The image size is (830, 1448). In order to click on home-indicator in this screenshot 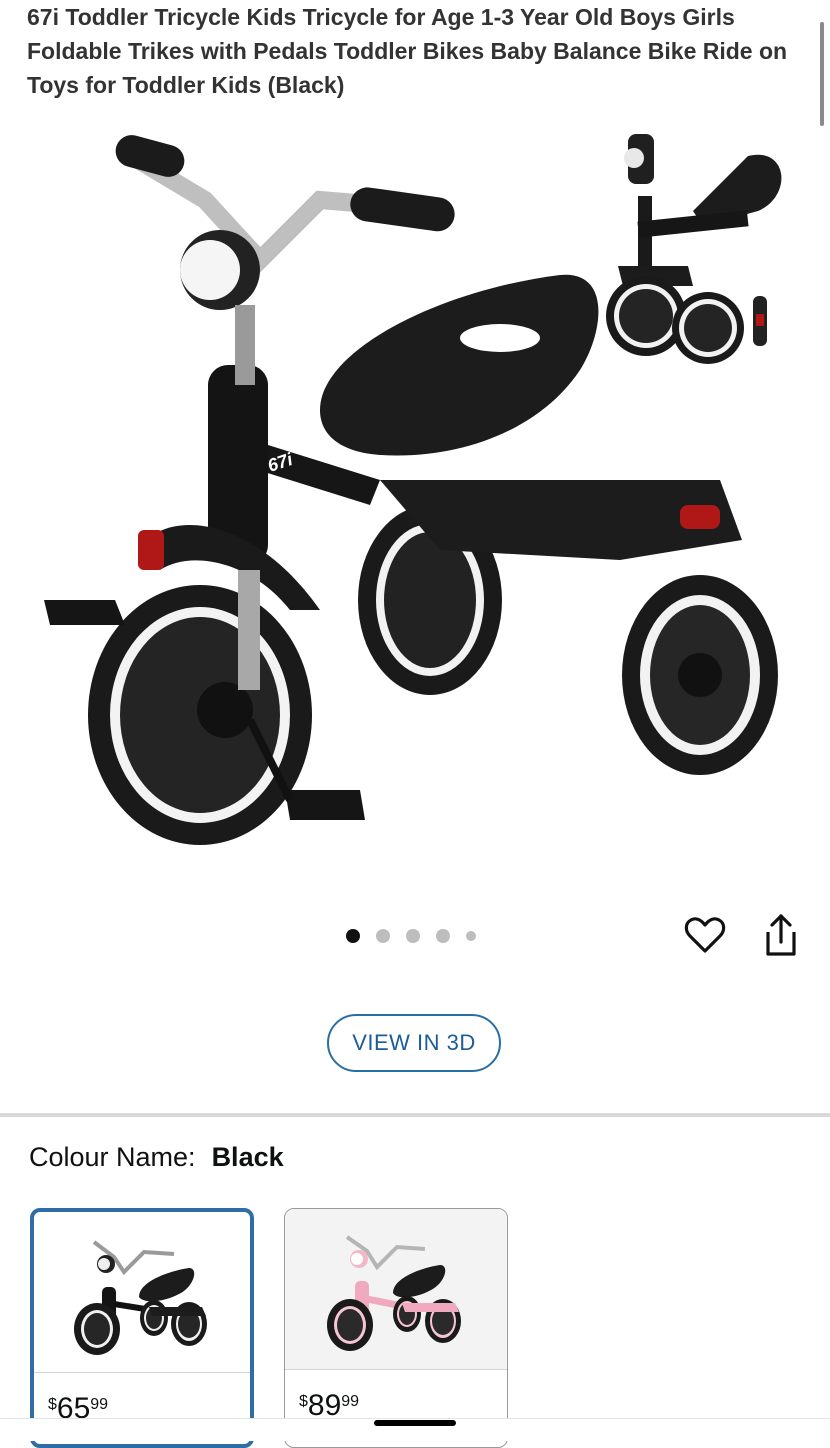, I will do `click(415, 1423)`.